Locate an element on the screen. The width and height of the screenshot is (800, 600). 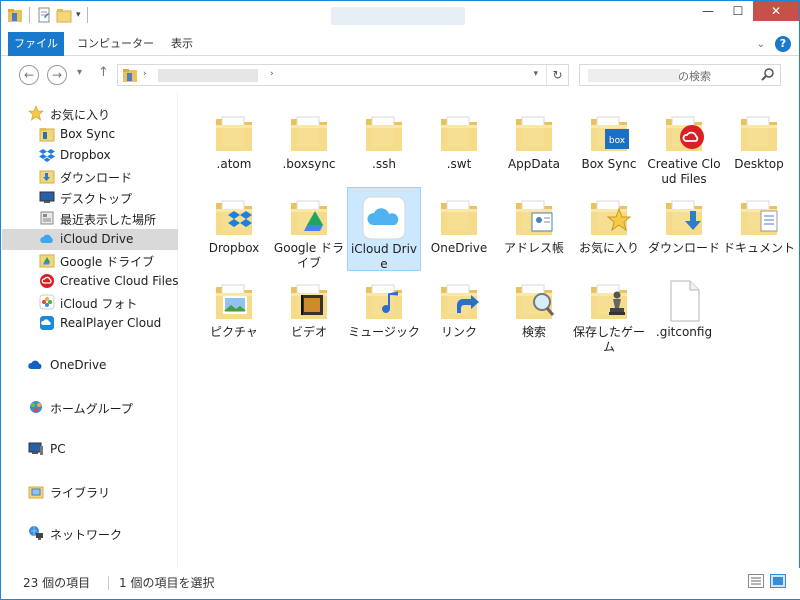
explorer-folder-icon is located at coordinates (15, 15).